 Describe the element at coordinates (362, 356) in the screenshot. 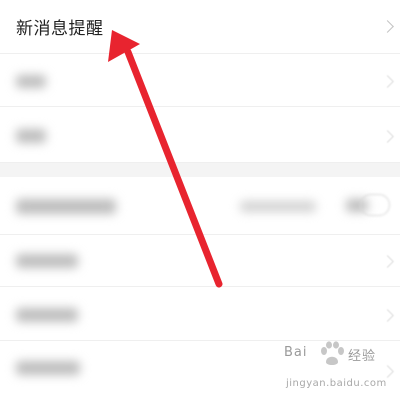

I see `watermark-brand-right: 经验` at that location.